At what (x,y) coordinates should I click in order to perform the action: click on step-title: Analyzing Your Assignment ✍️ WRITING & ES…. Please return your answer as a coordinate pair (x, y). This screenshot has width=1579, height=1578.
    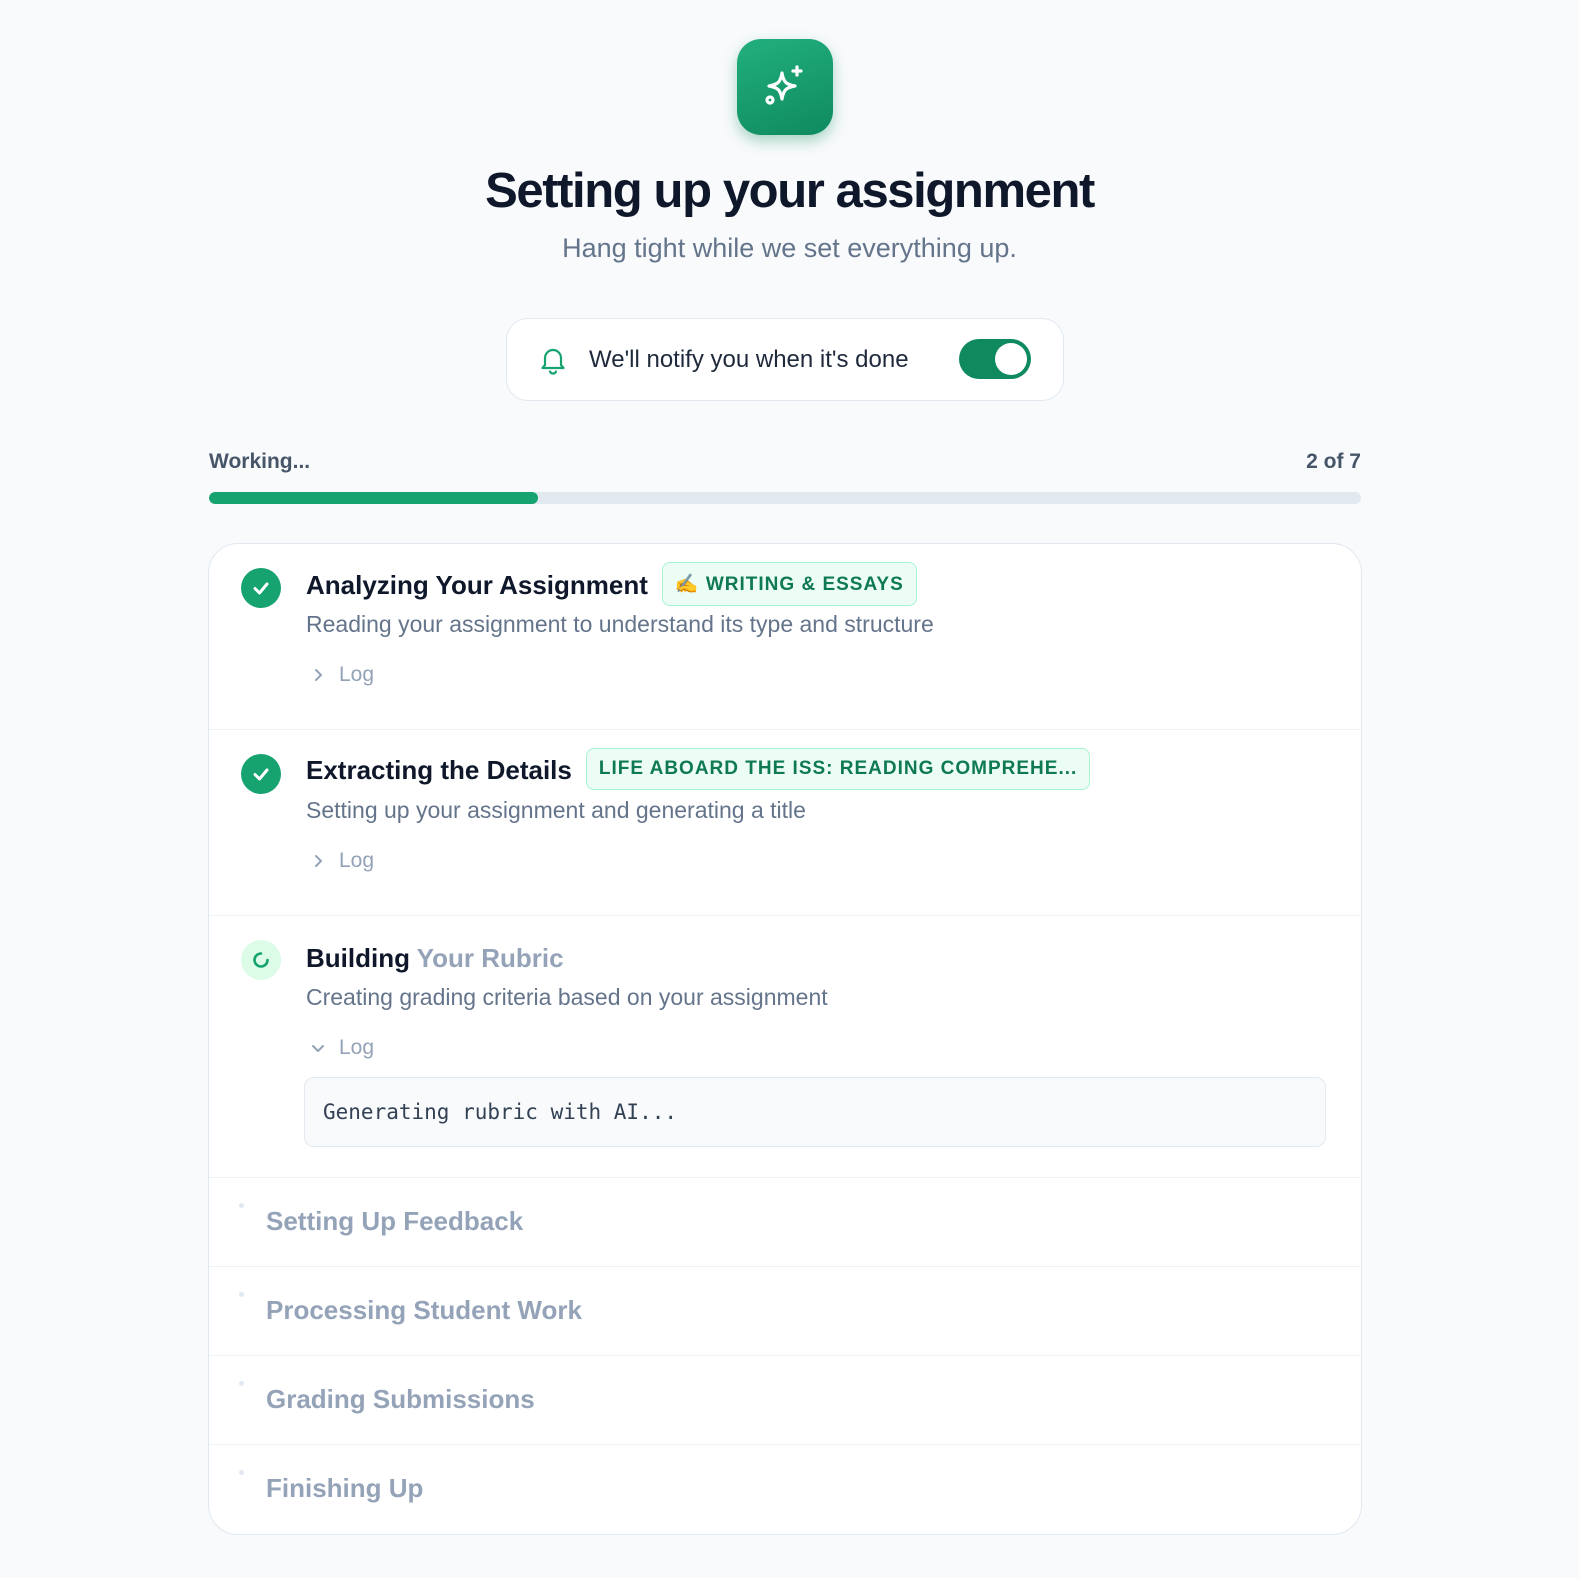
    Looking at the image, I should click on (611, 585).